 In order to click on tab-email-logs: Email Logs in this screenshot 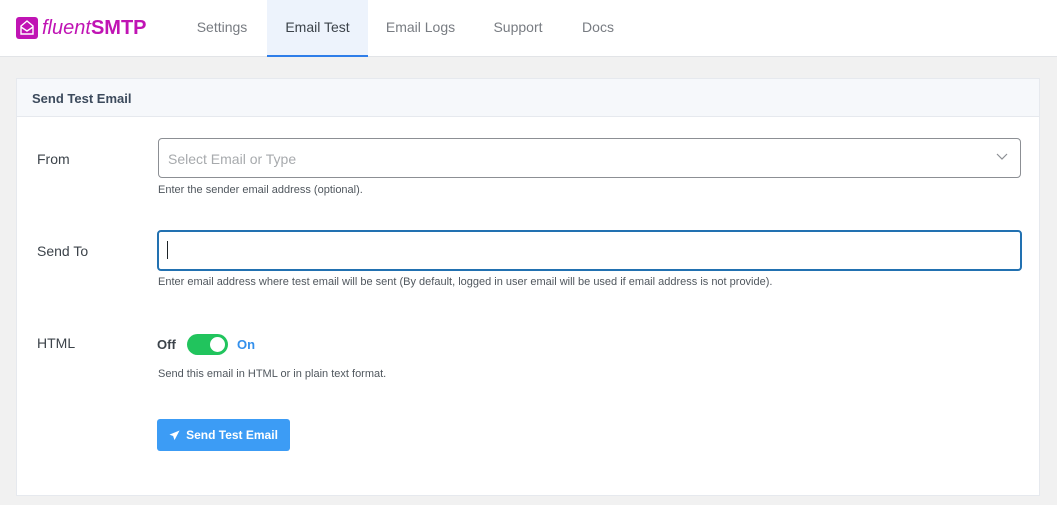, I will do `click(420, 28)`.